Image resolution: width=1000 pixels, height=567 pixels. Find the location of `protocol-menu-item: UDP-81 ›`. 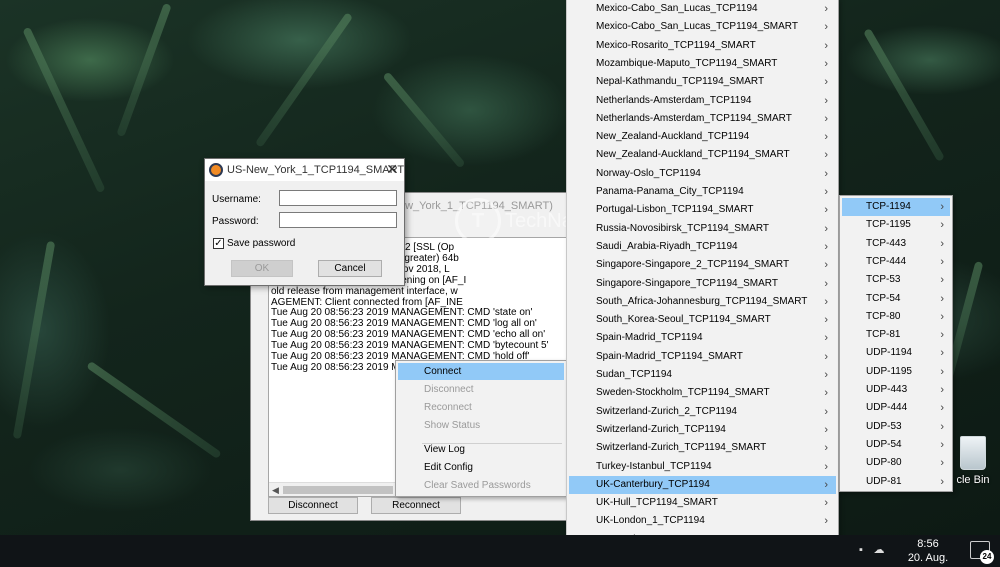

protocol-menu-item: UDP-81 › is located at coordinates (896, 482).